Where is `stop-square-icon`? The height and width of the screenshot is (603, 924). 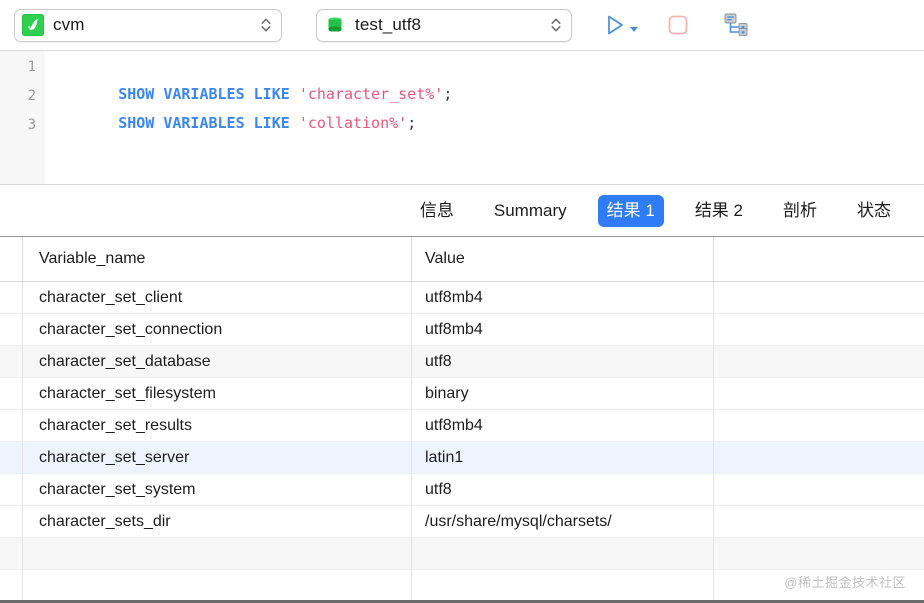 stop-square-icon is located at coordinates (678, 25).